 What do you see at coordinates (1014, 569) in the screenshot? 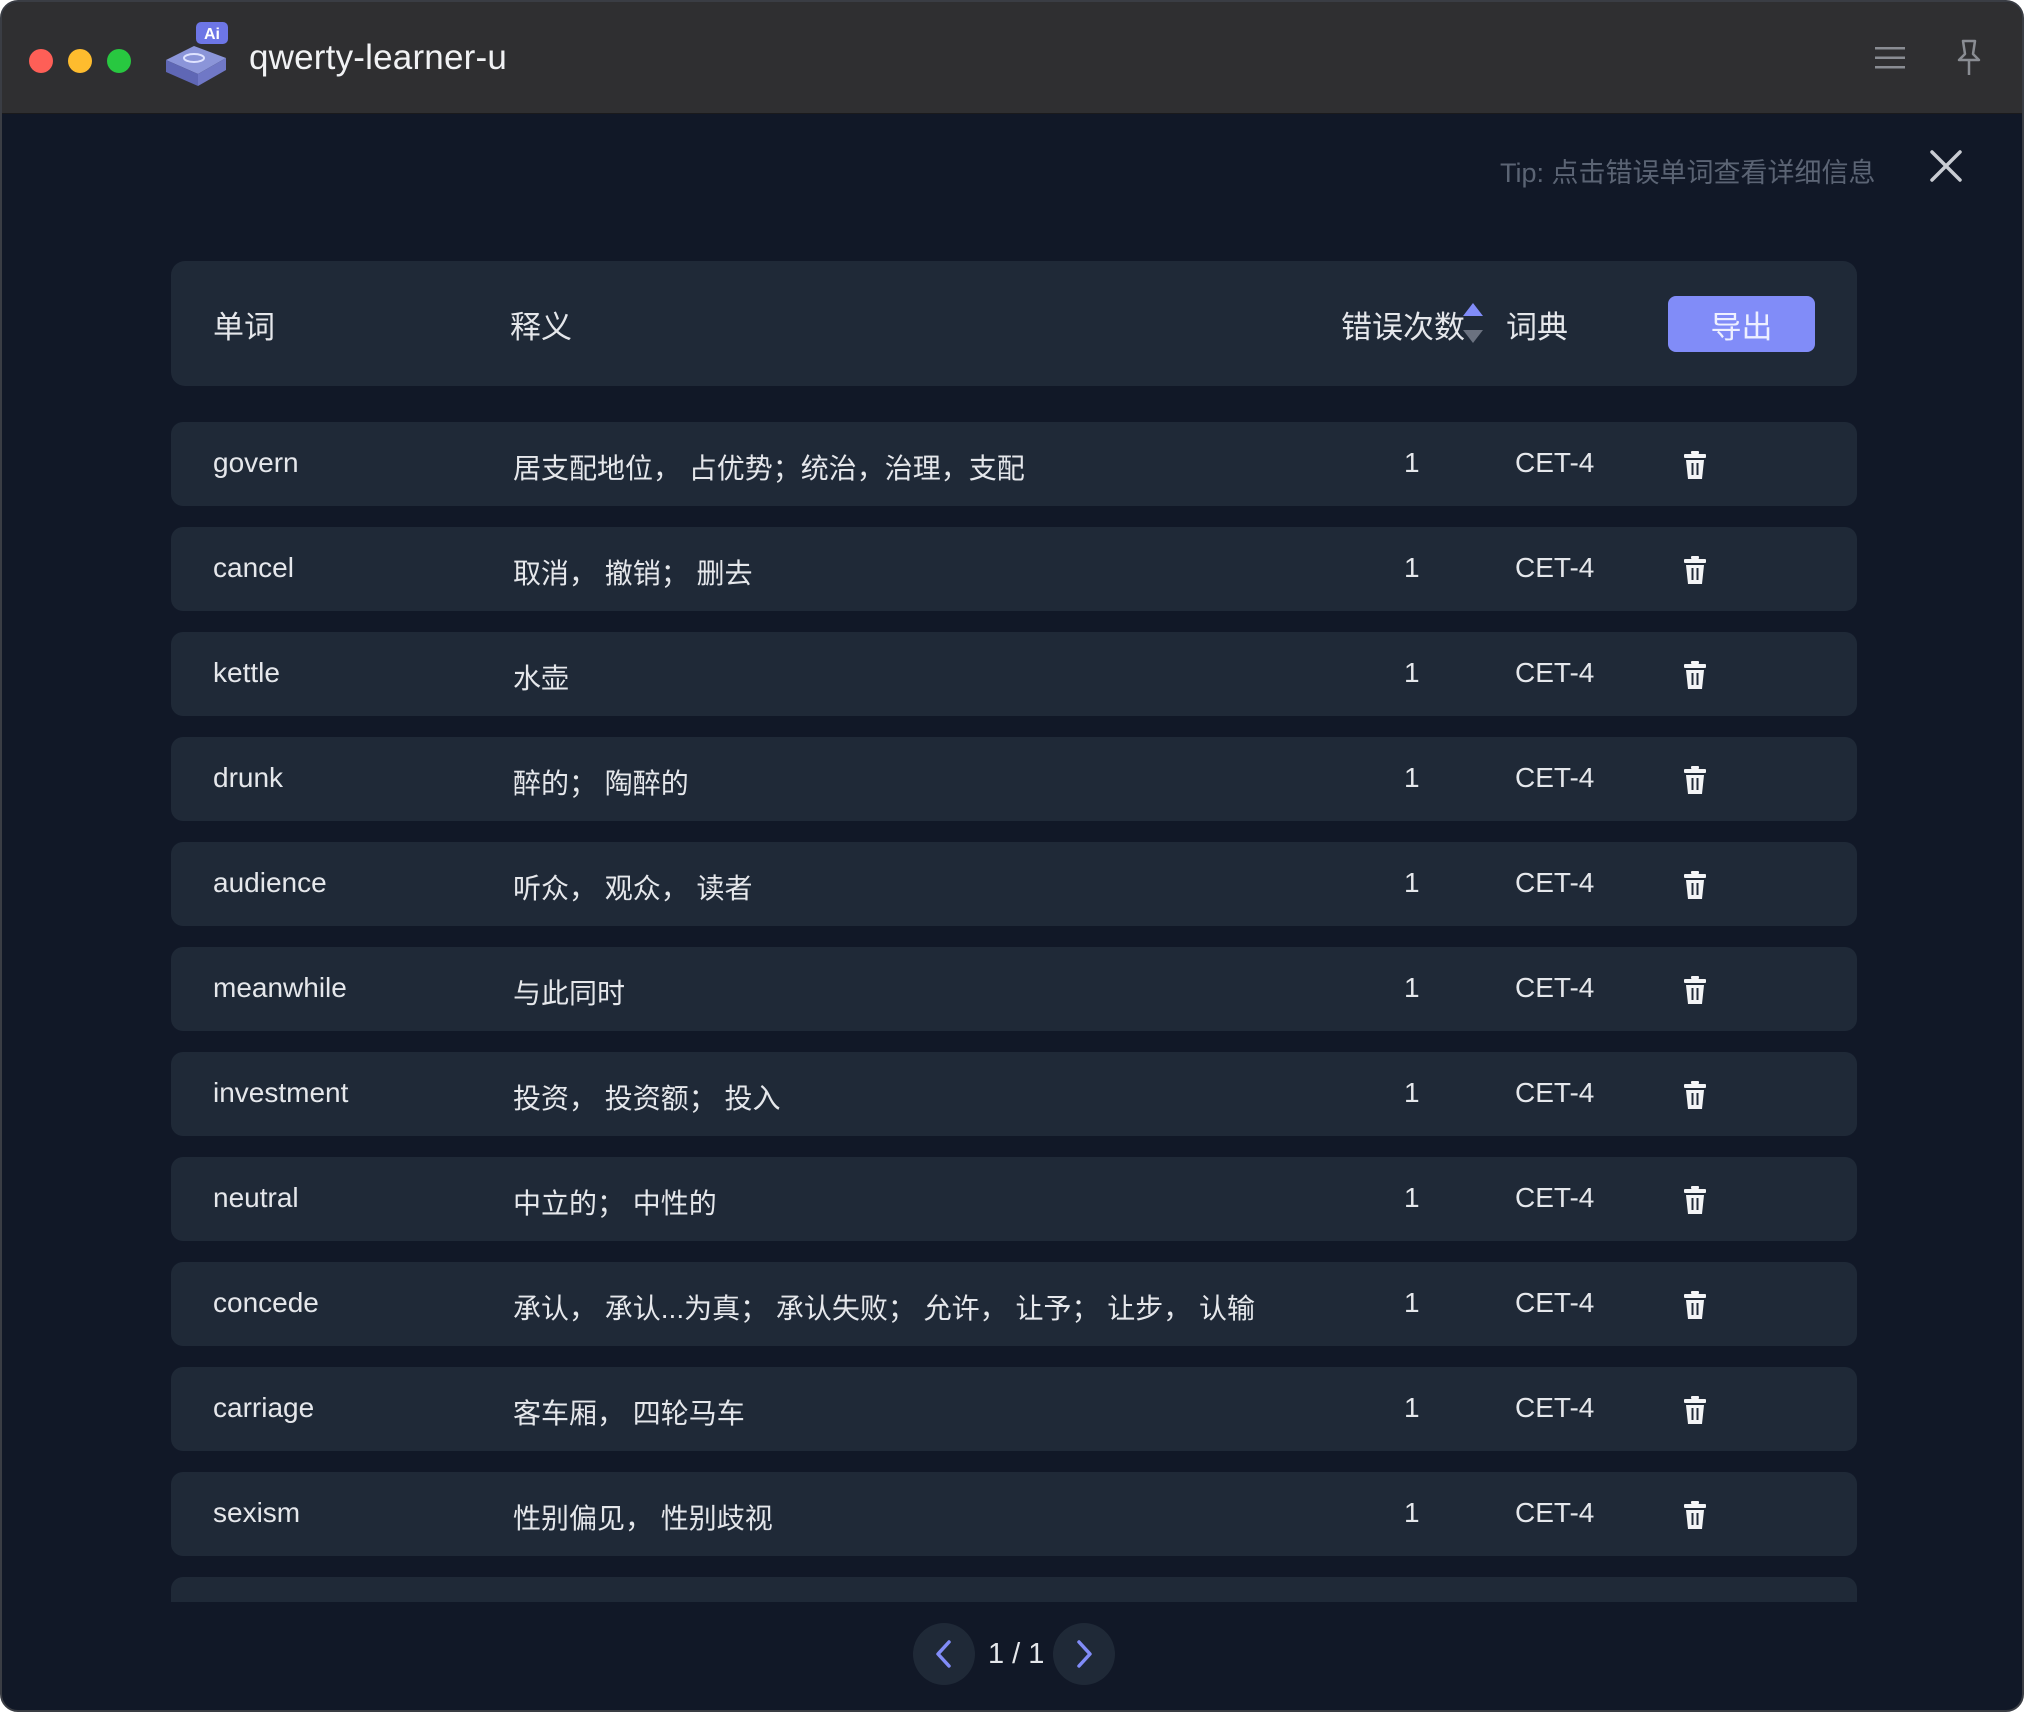
I see `table-row: cancel 取消， 撤销； 删去 1 CET-4` at bounding box center [1014, 569].